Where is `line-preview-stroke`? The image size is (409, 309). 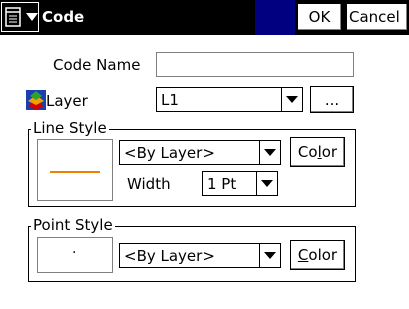 line-preview-stroke is located at coordinates (75, 172).